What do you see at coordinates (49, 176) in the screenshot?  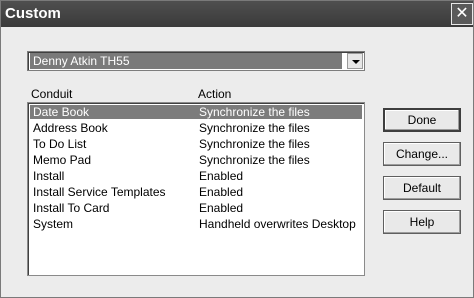 I see `conduit-name: Install` at bounding box center [49, 176].